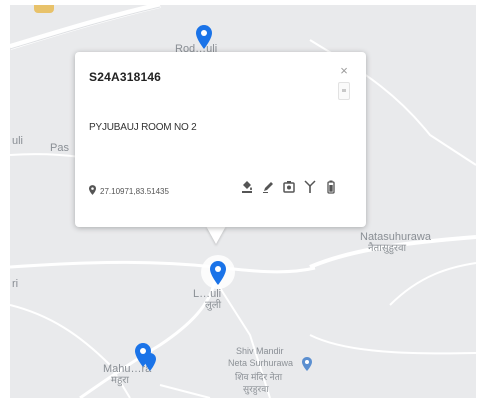 This screenshot has height=403, width=491. Describe the element at coordinates (344, 91) in the screenshot. I see `info-scrollbar` at that location.